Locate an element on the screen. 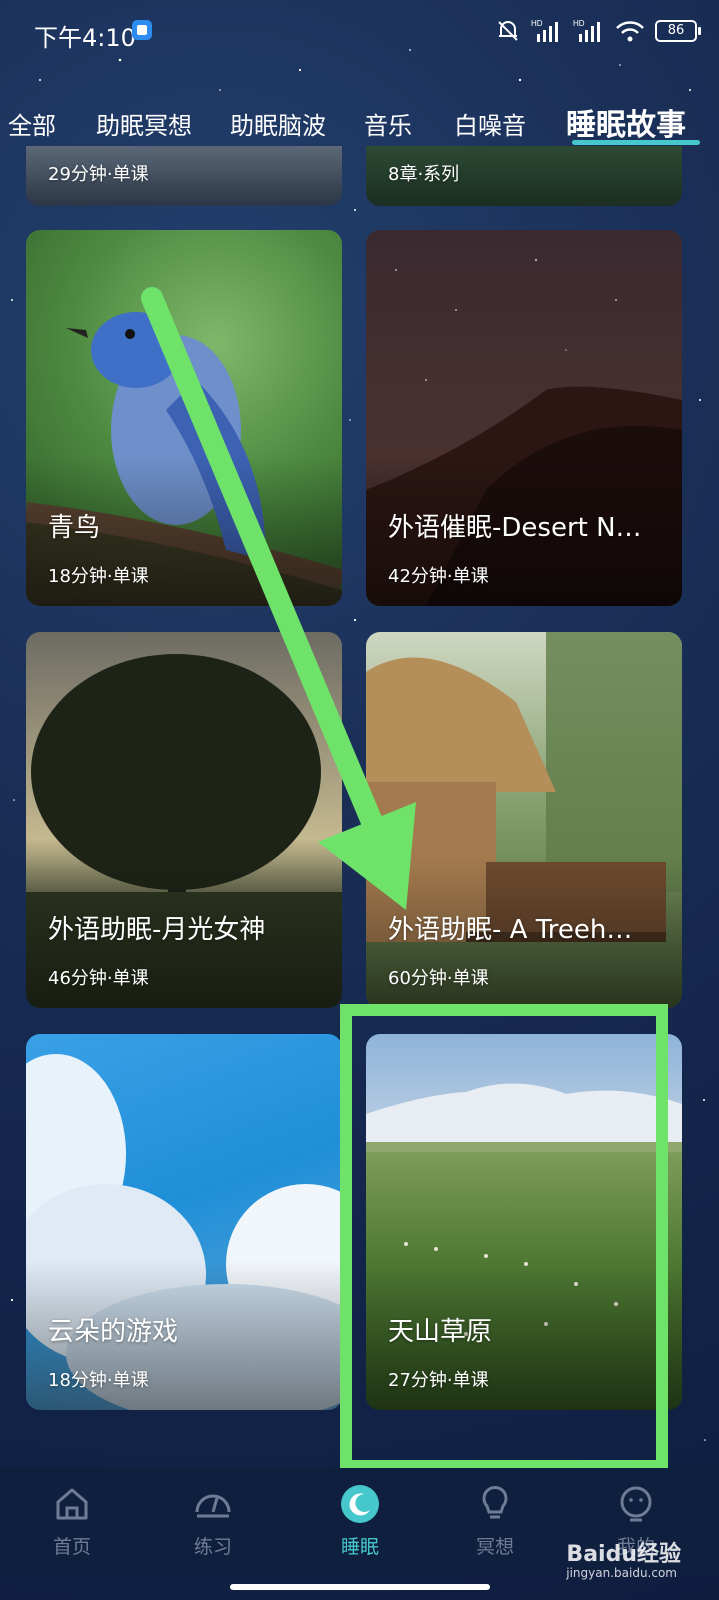  tab-sleep-meditation: 助眠冥想 is located at coordinates (144, 123).